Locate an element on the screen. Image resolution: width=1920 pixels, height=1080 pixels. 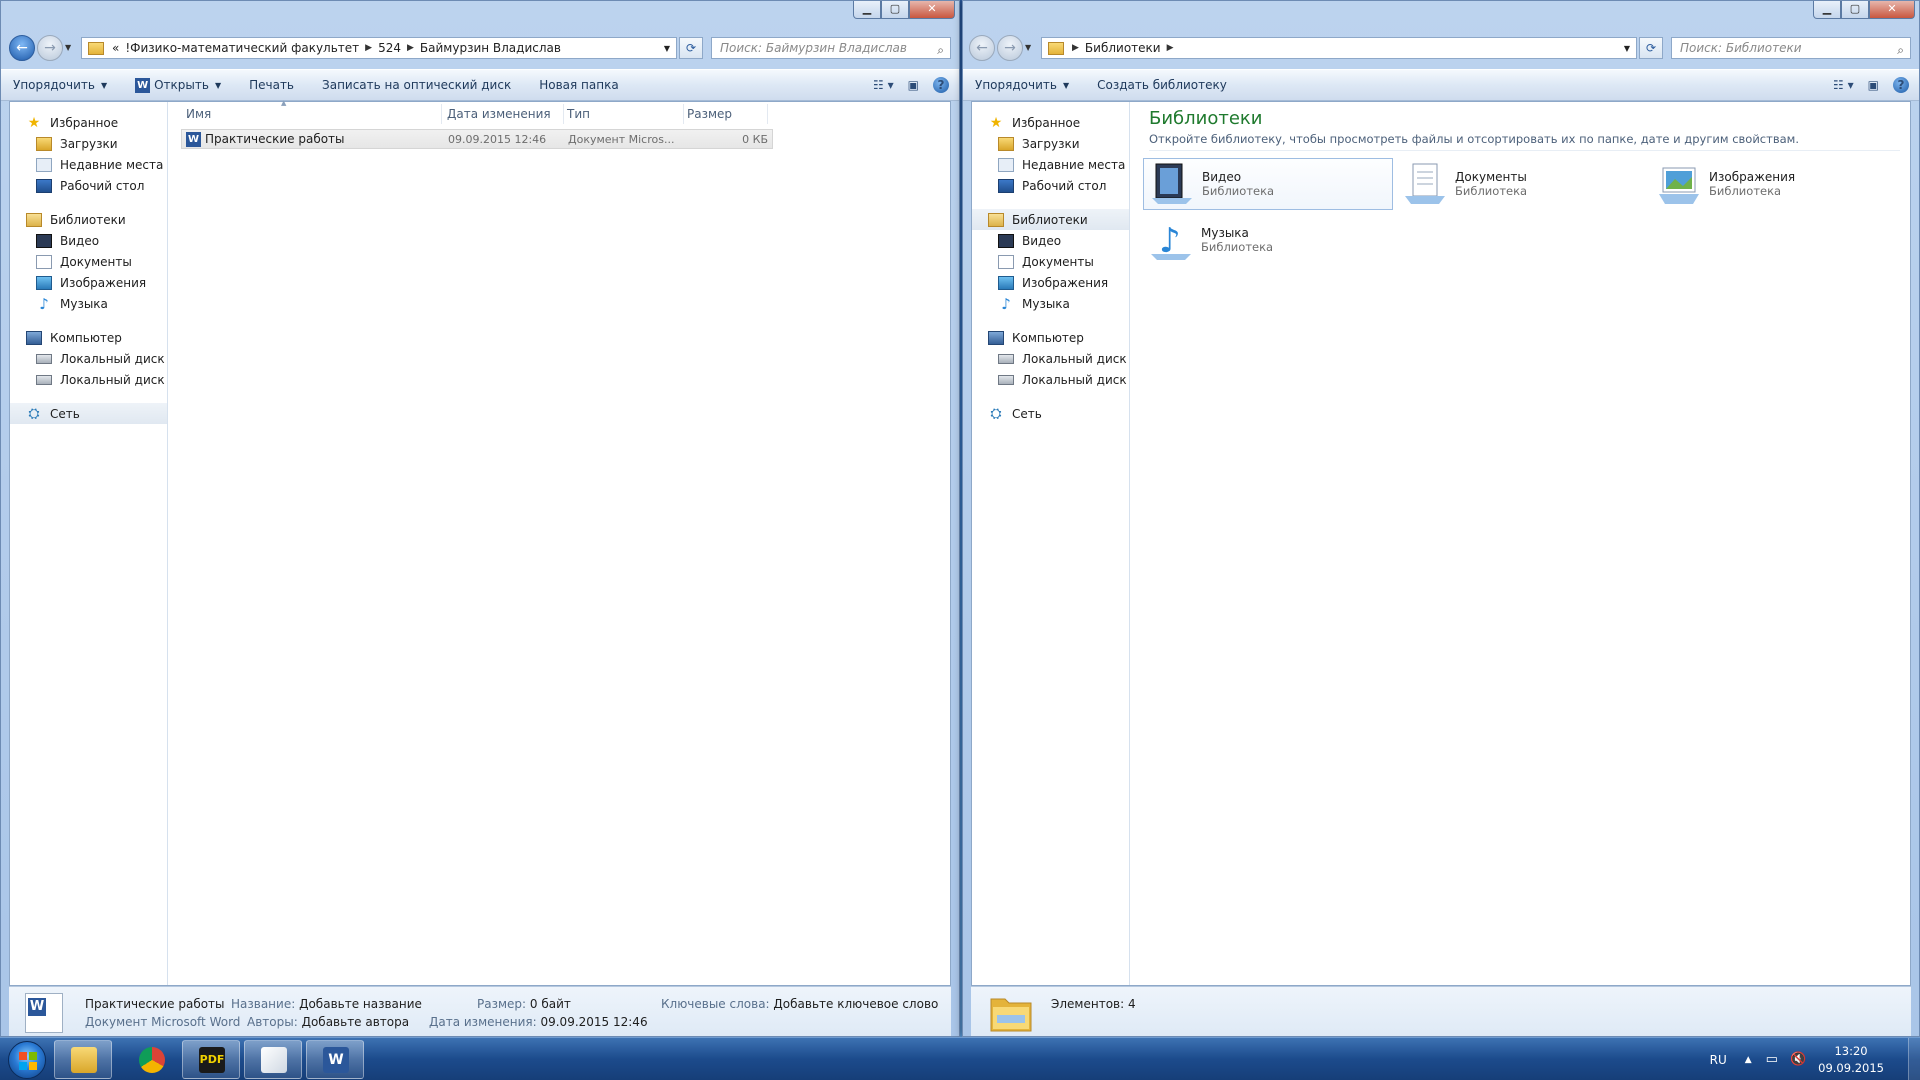
clock: 13:20 09.09.2015 is located at coordinates (1851, 1060).